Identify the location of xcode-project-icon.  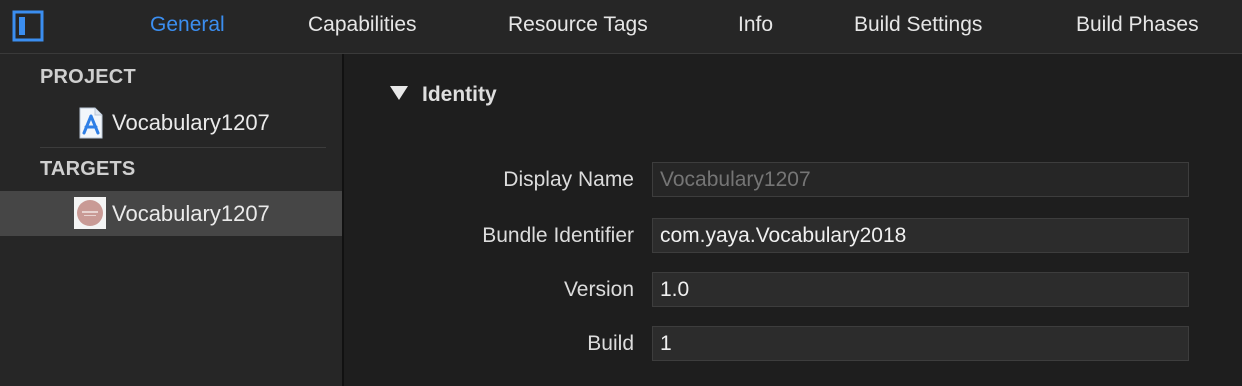
(91, 123).